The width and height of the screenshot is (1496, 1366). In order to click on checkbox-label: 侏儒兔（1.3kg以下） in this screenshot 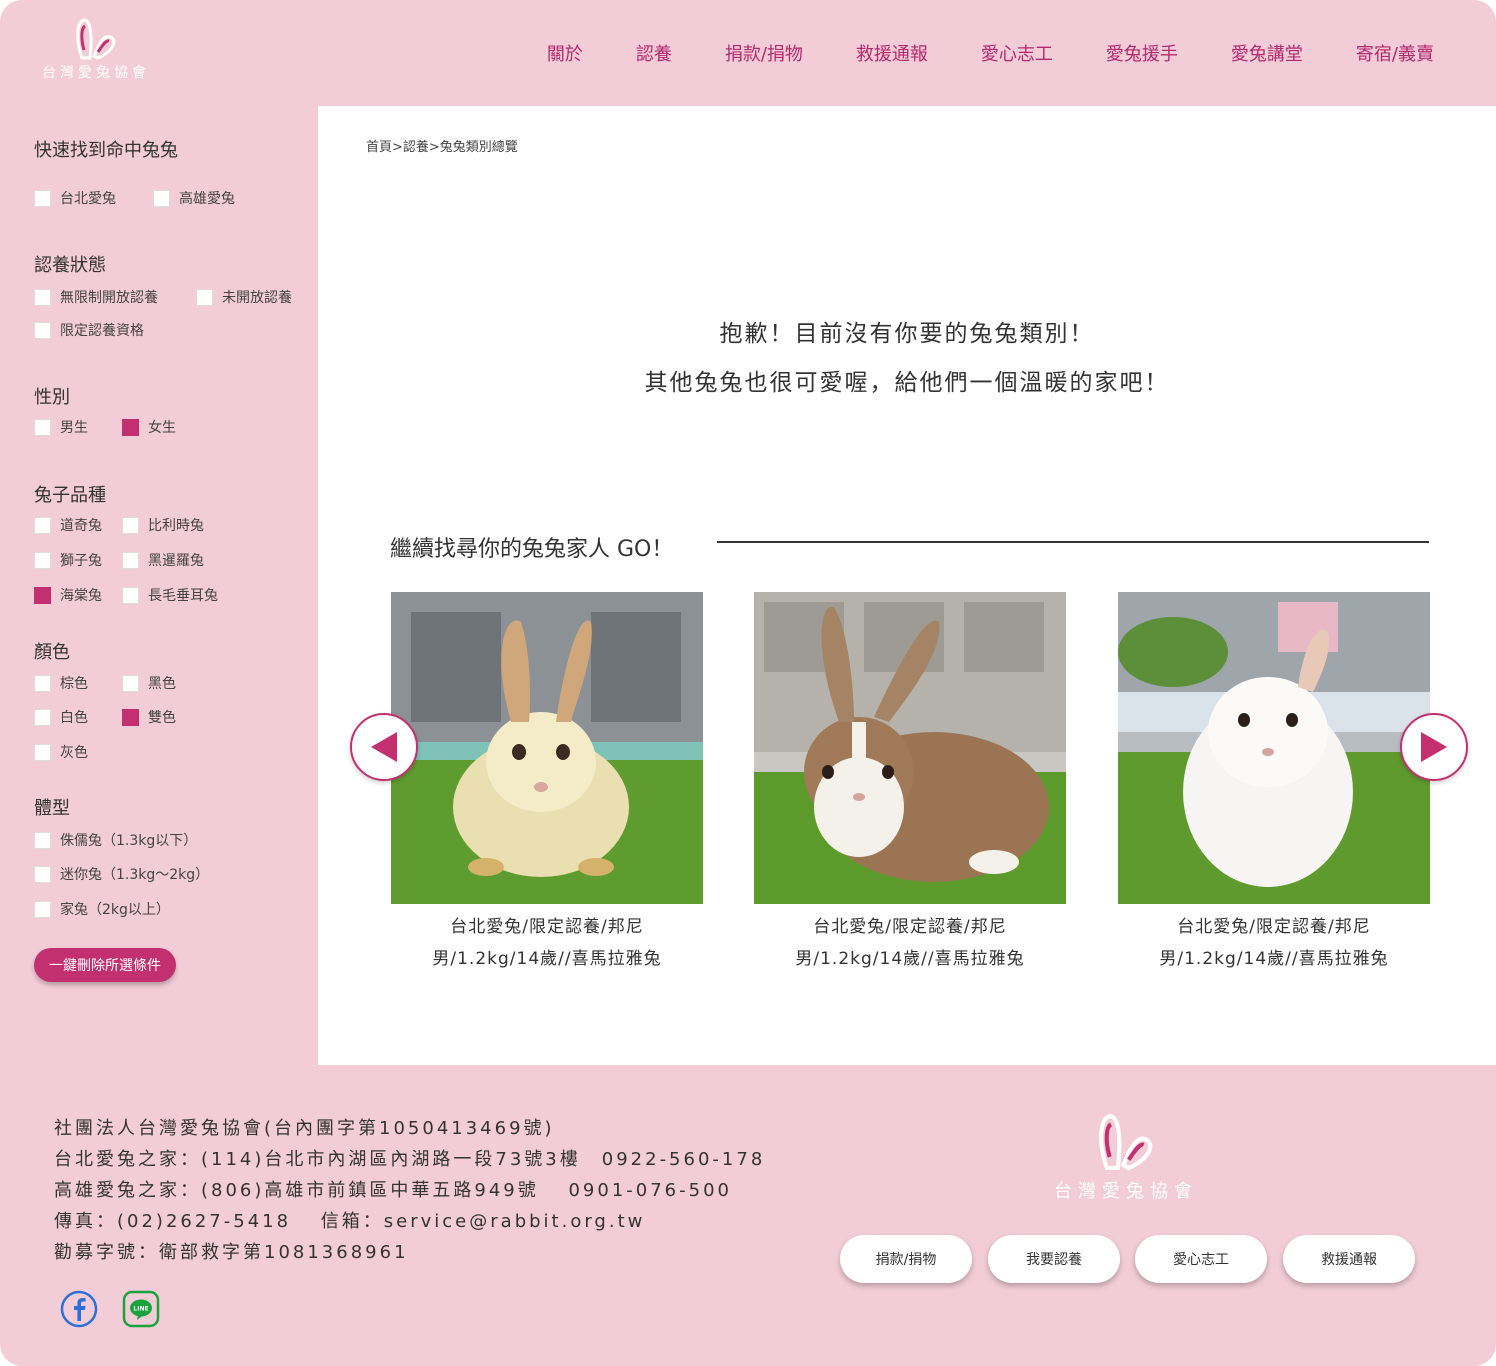, I will do `click(129, 841)`.